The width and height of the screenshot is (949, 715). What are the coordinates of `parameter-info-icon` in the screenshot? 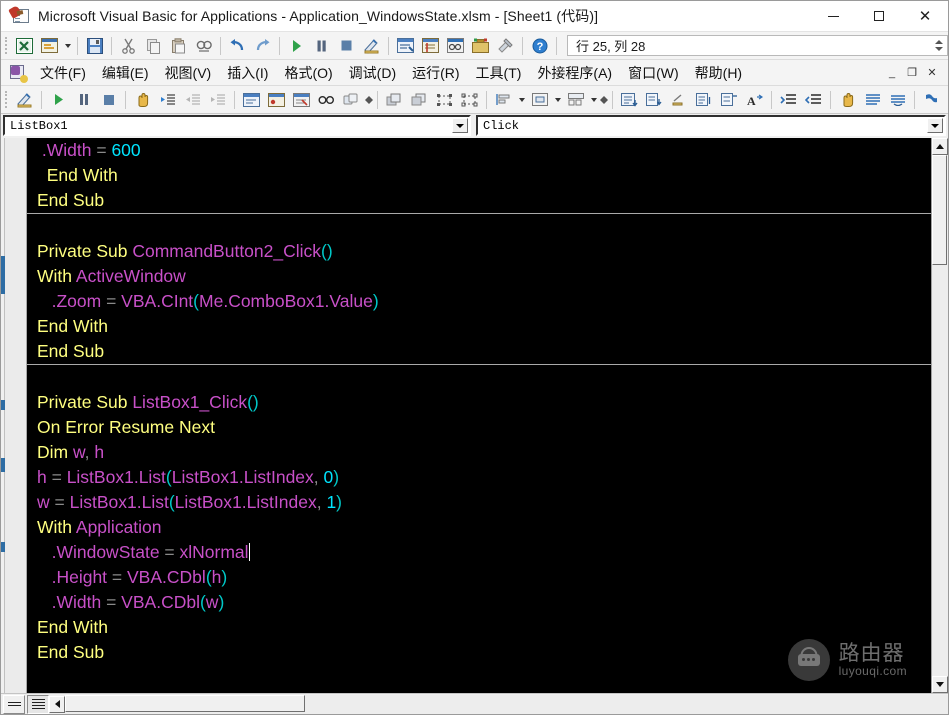 It's located at (654, 100).